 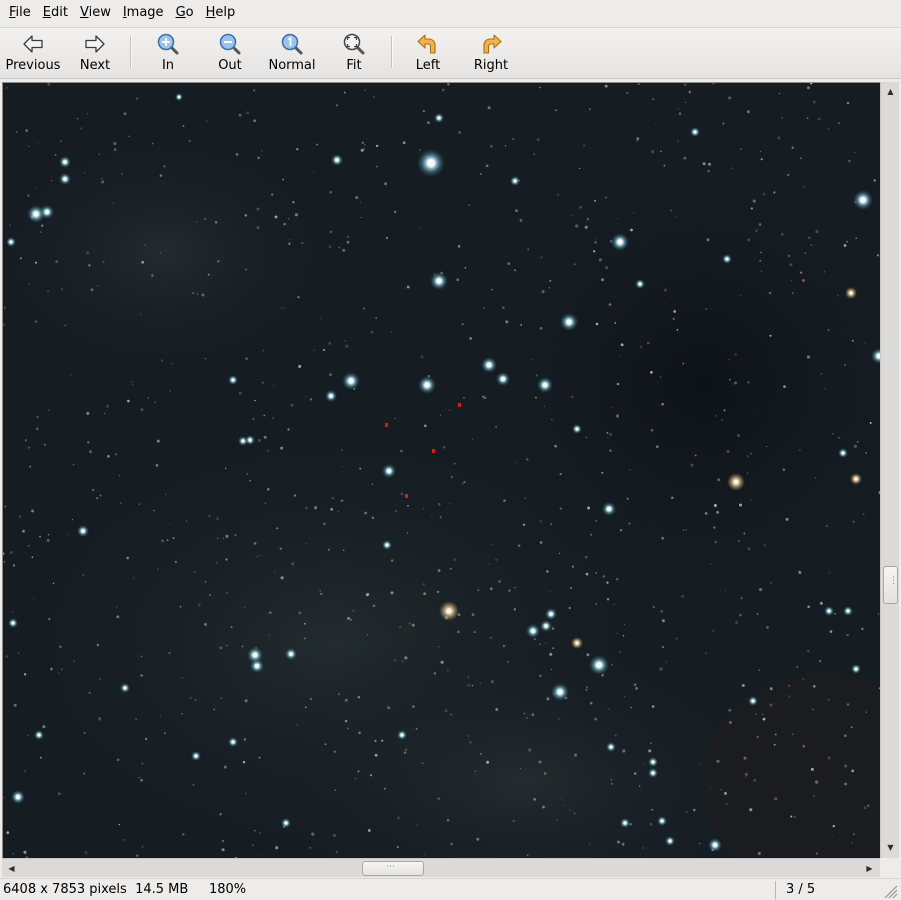 What do you see at coordinates (491, 54) in the screenshot?
I see `rotate-right-button: Right` at bounding box center [491, 54].